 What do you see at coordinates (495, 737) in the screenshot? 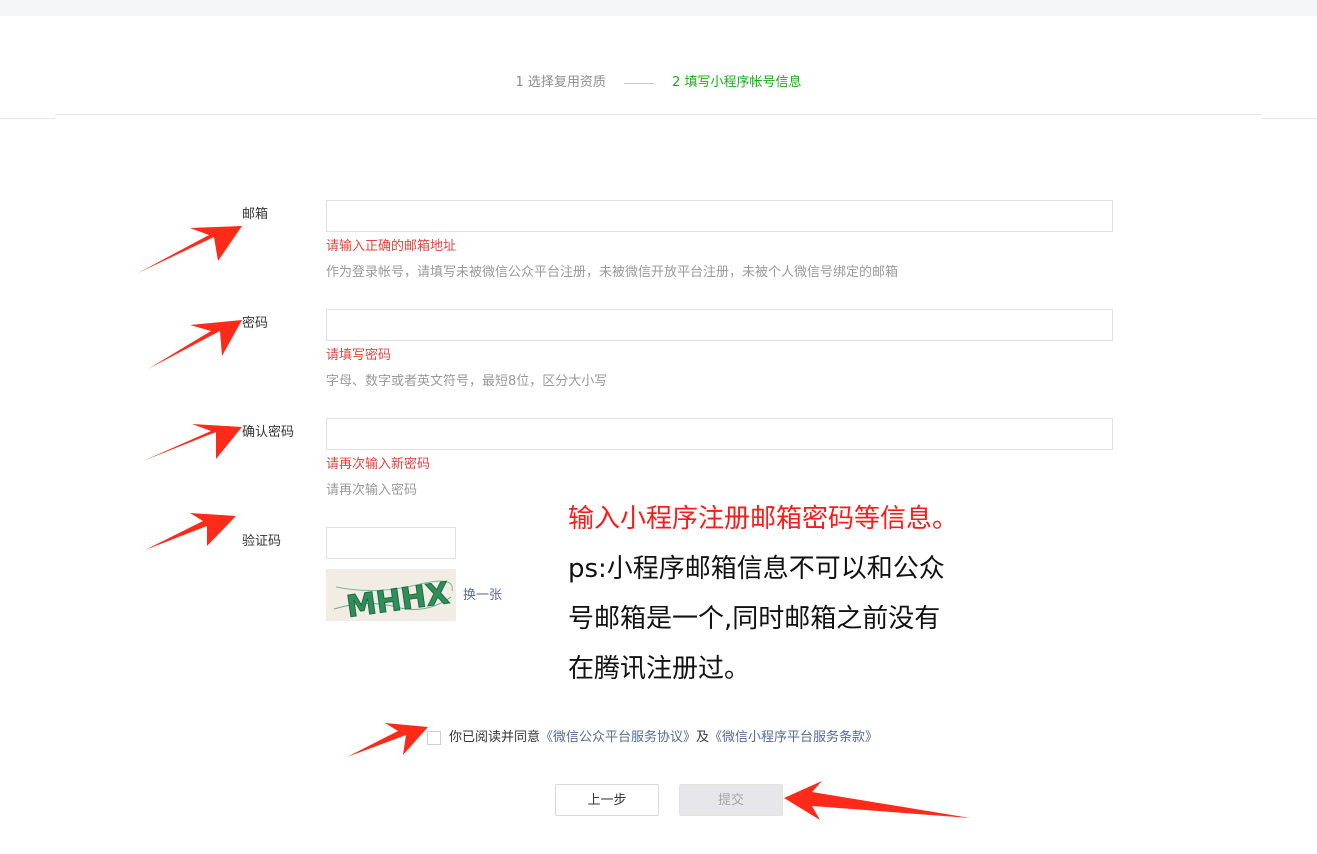
I see `agreement-prefix: 你已阅读并同意` at bounding box center [495, 737].